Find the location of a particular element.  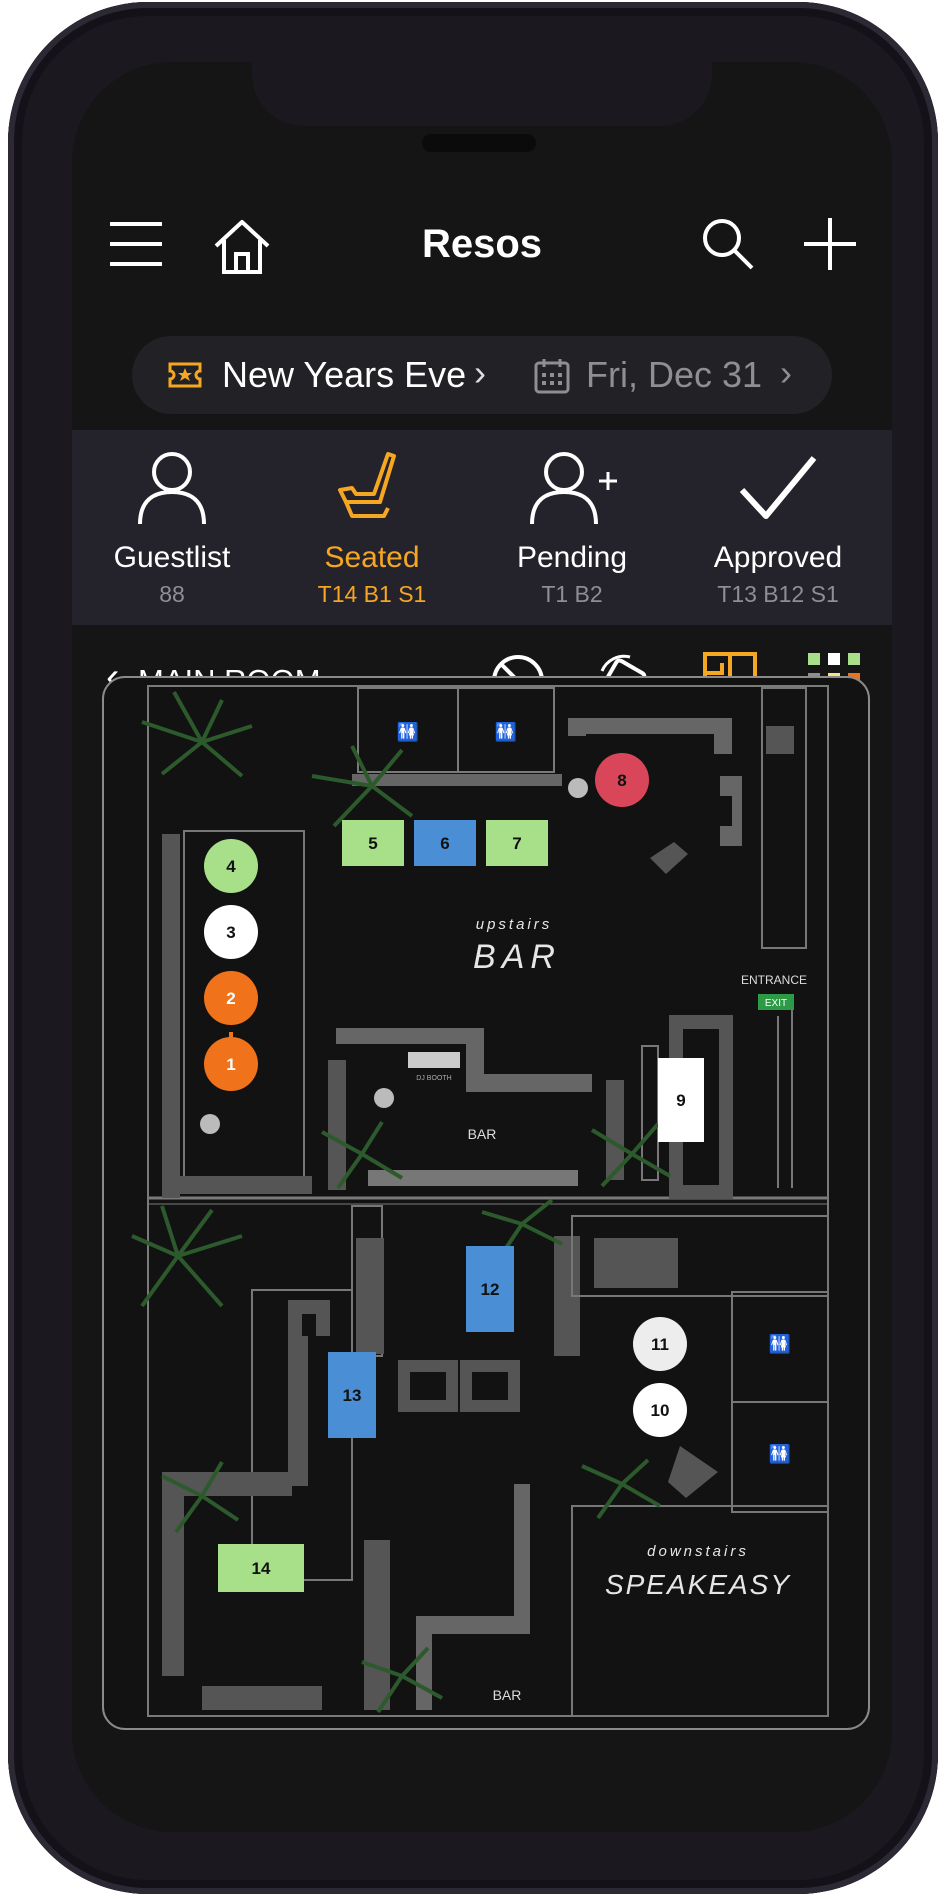

table-13: 13 is located at coordinates (352, 1395).